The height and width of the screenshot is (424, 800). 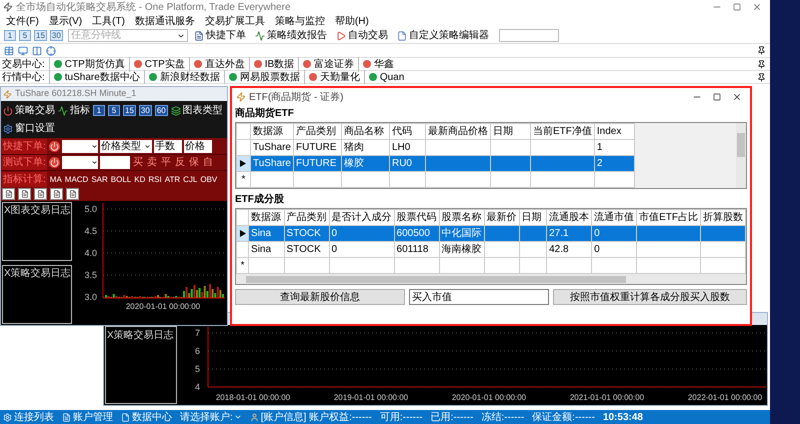 What do you see at coordinates (140, 180) in the screenshot?
I see `indicator-button: KD` at bounding box center [140, 180].